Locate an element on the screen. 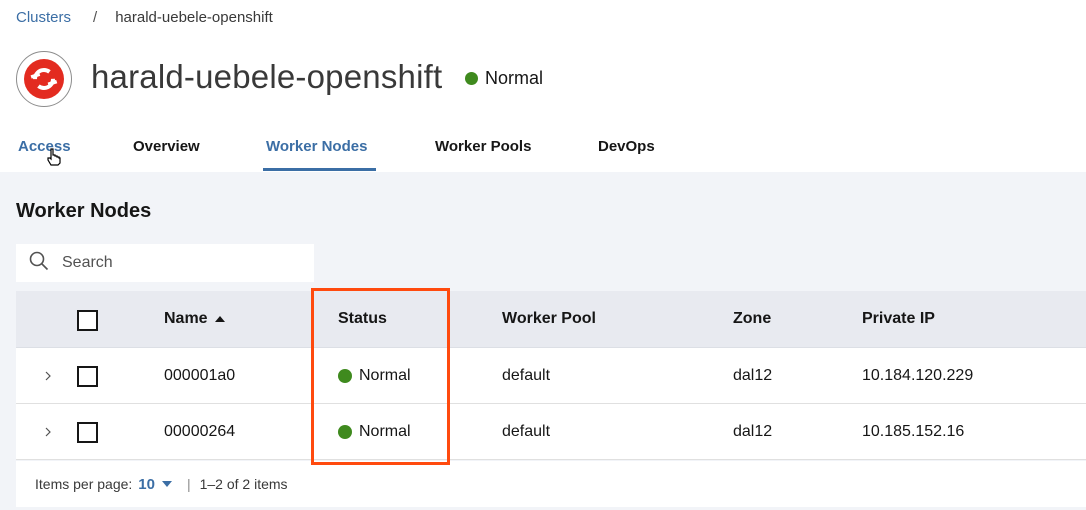 The width and height of the screenshot is (1086, 510). breadcrumb: Clusters / harald-uebele-openshift is located at coordinates (144, 17).